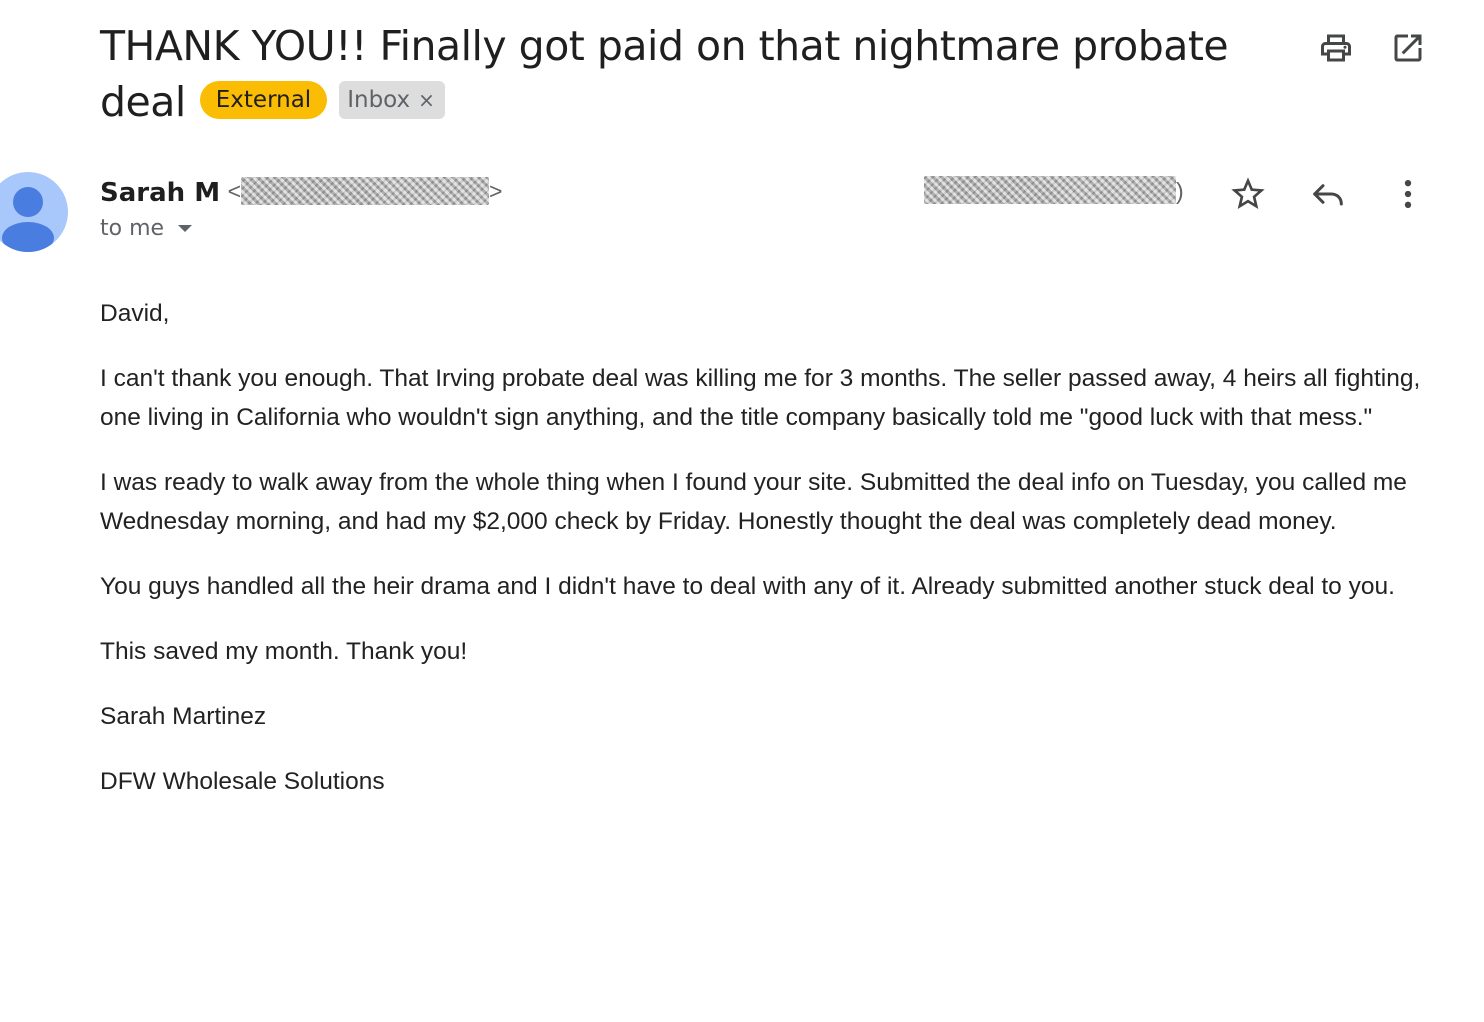 The image size is (1484, 1022). I want to click on redacted-sender-email, so click(365, 190).